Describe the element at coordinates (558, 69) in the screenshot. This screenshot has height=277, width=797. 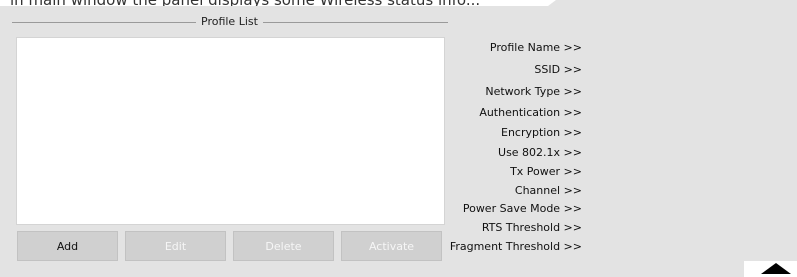
I see `ssid-label: SSID >>` at that location.